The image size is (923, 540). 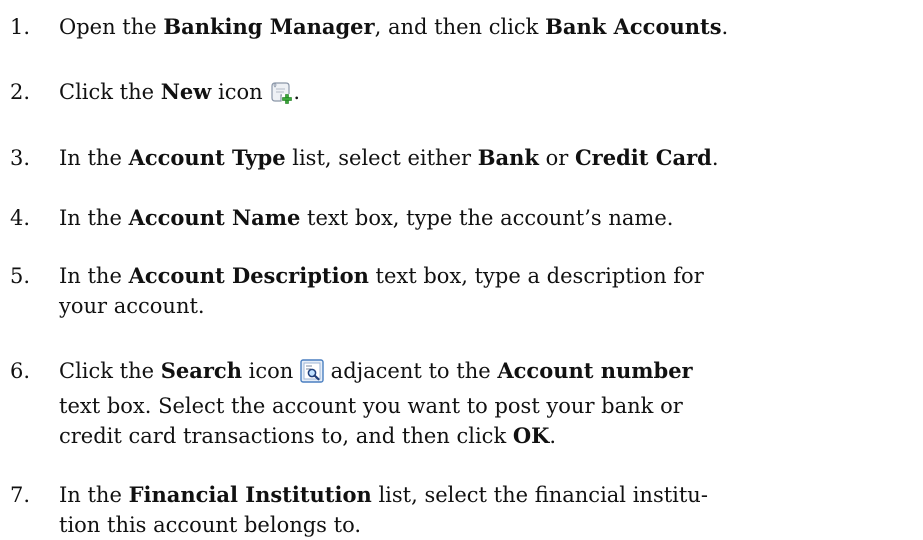 I want to click on ui-term-banking-manager: Banking Manager, so click(x=269, y=26).